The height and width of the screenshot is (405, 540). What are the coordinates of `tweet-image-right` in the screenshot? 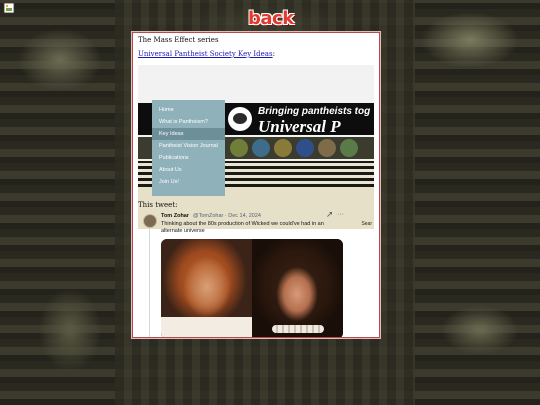 It's located at (297, 288).